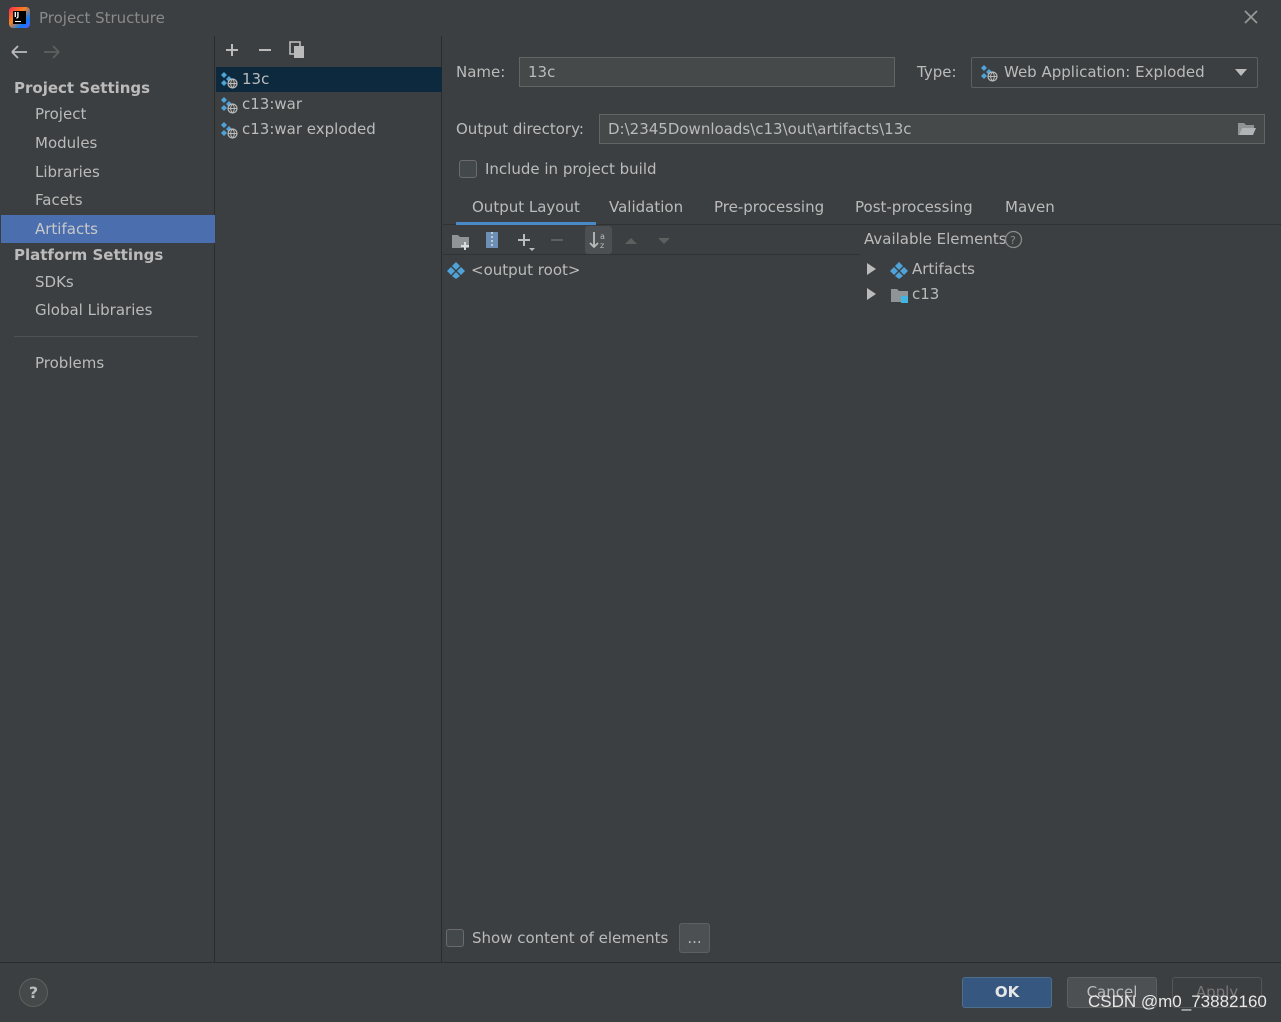 This screenshot has height=1022, width=1281. Describe the element at coordinates (520, 129) in the screenshot. I see `output-directory-label: Output directory:` at that location.